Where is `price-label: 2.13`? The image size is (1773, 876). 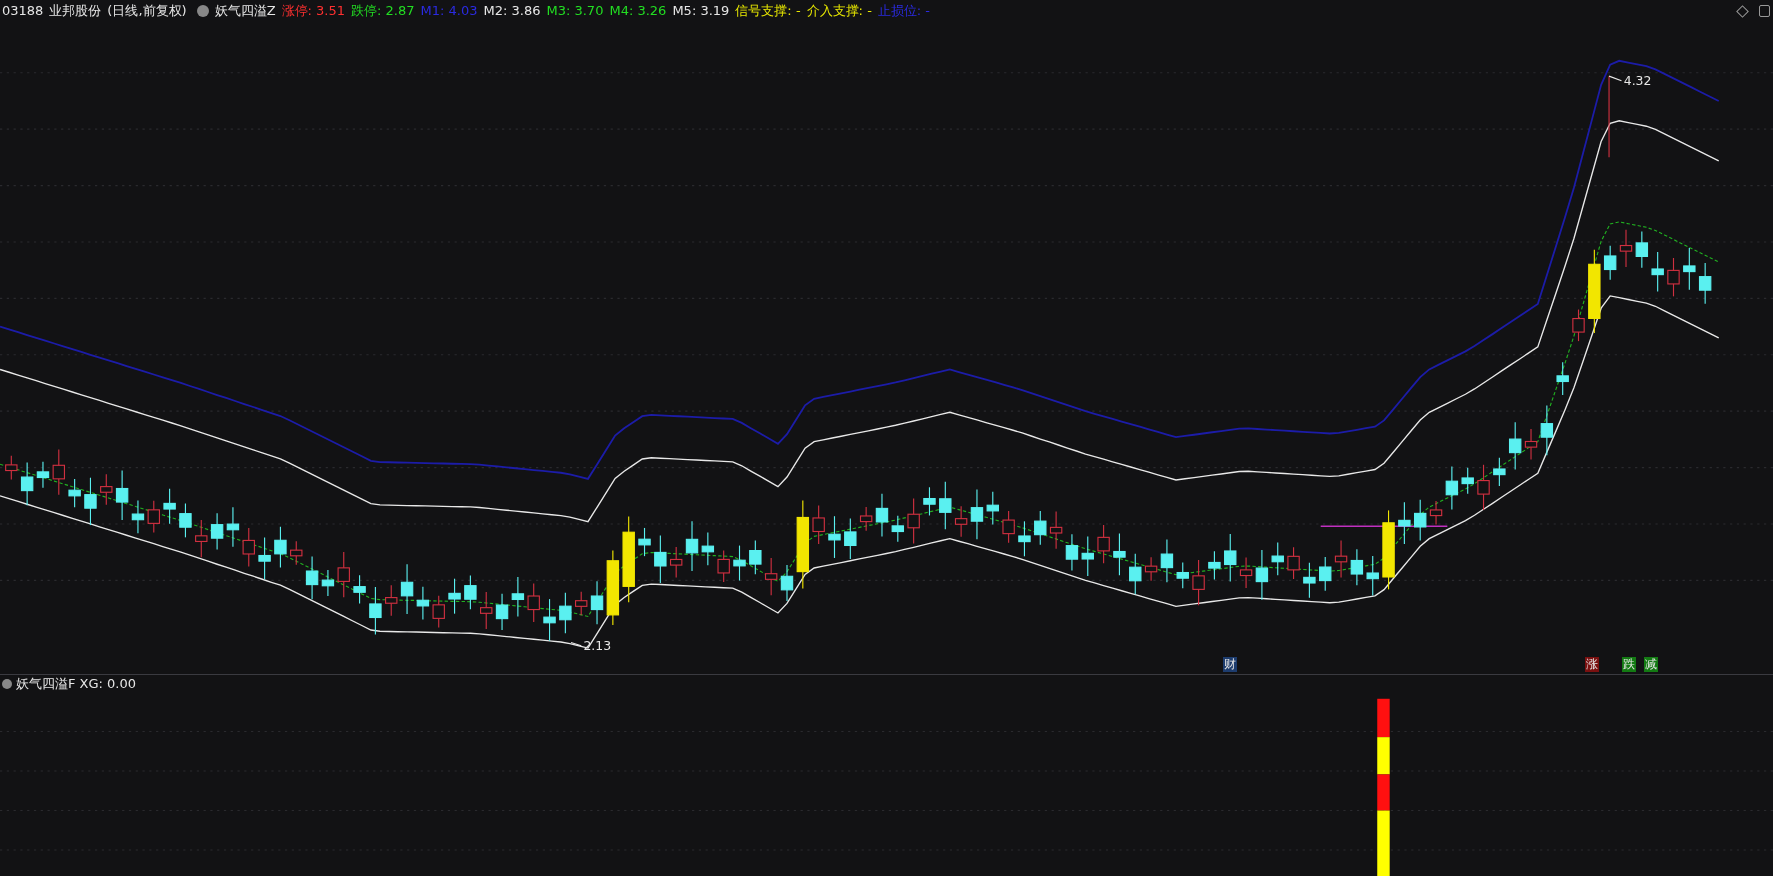
price-label: 2.13 is located at coordinates (597, 646).